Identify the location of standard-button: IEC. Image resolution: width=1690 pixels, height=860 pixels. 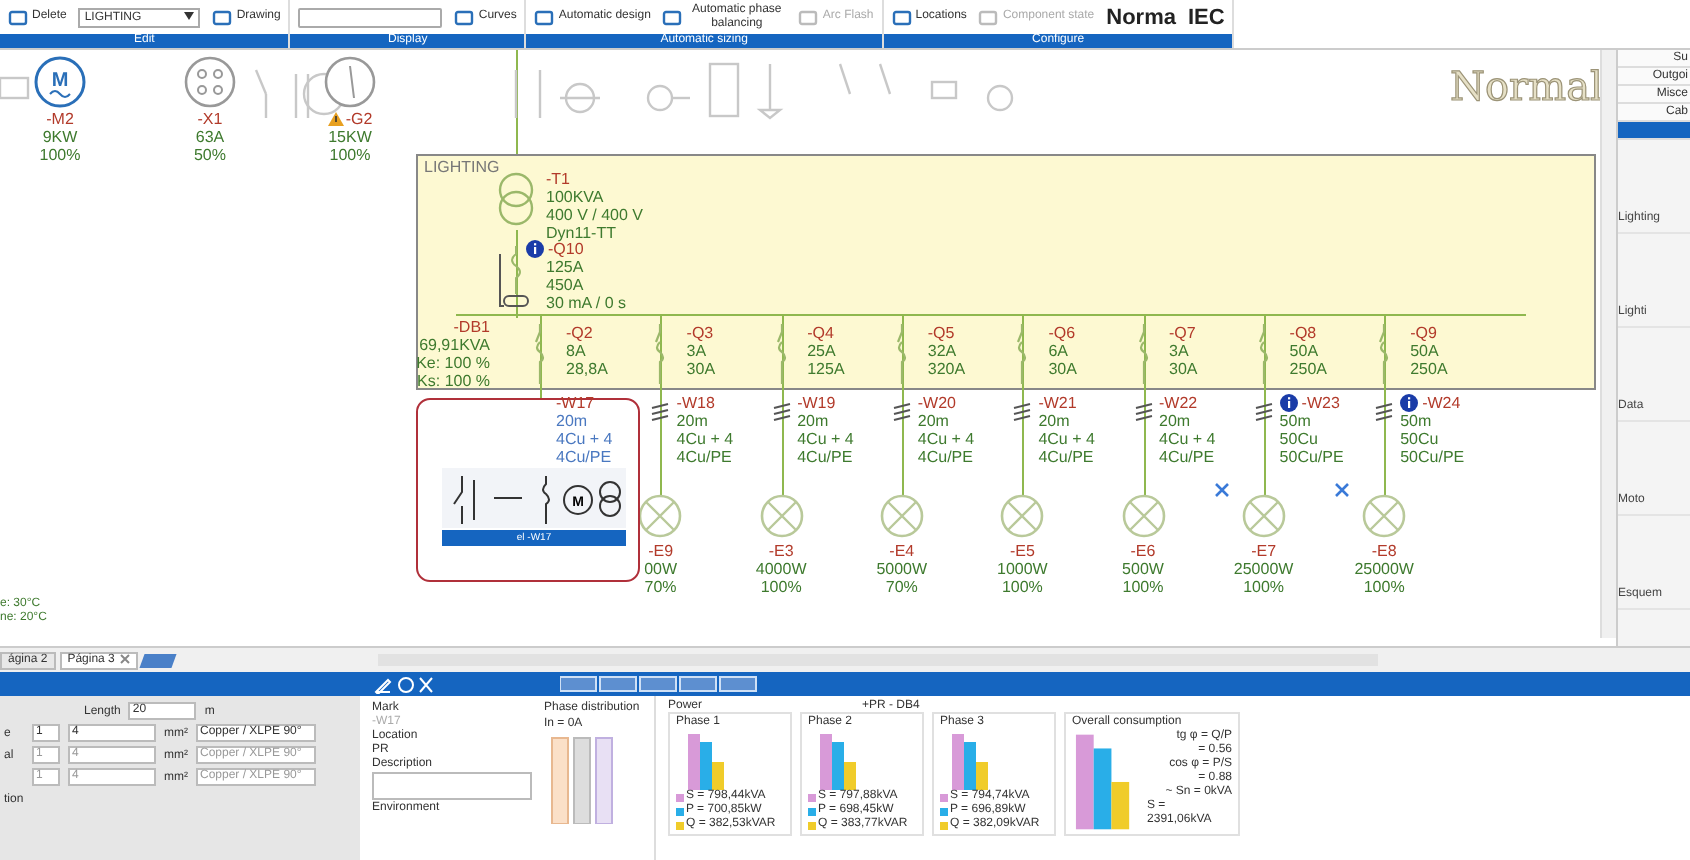
(1206, 17).